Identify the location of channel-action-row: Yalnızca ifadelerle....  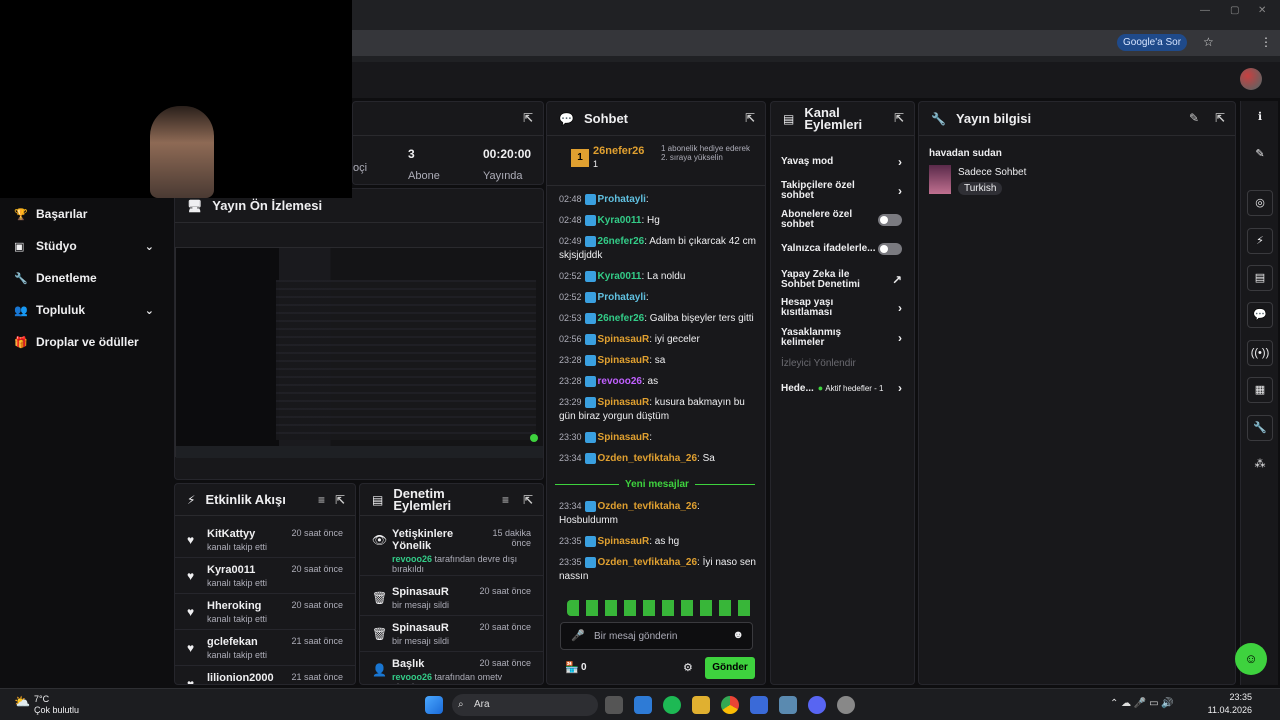
(841, 249).